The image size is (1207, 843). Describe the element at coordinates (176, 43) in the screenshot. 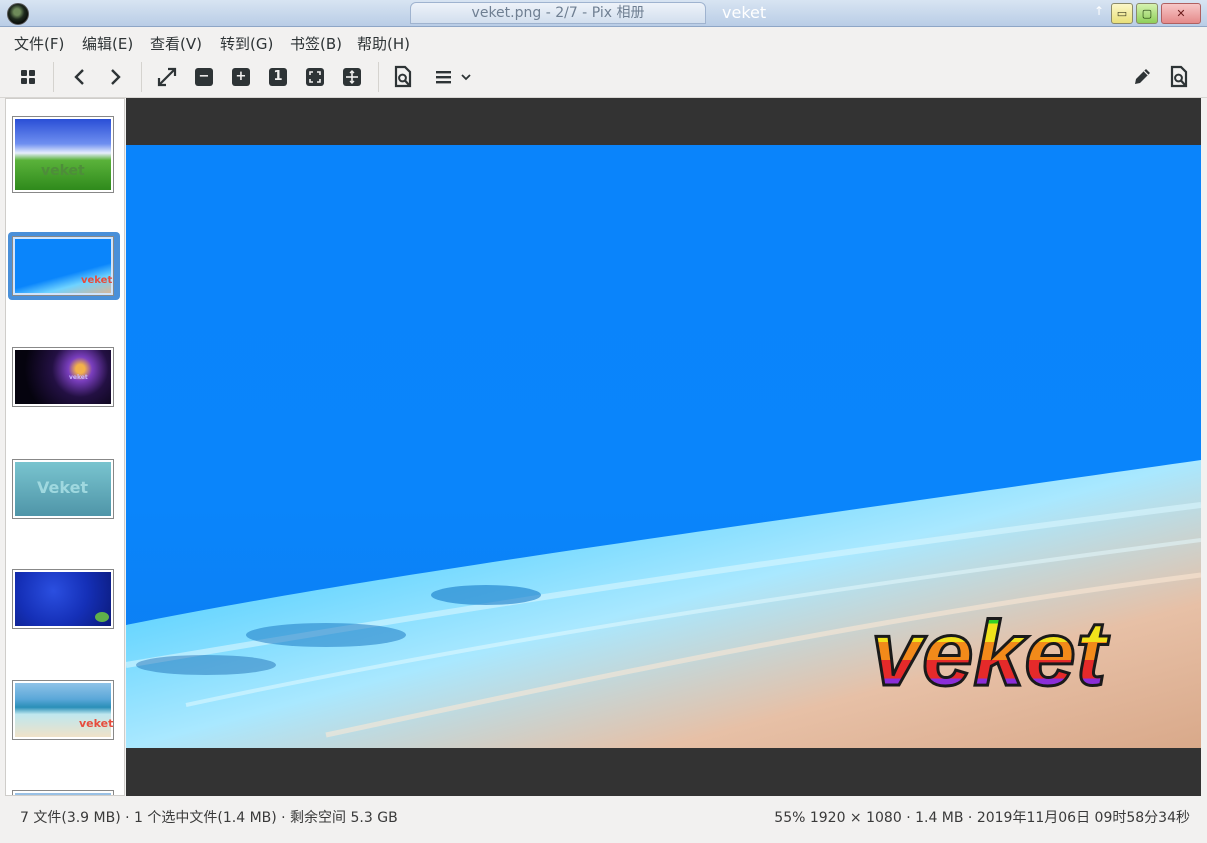

I see `menu-view: 查看(V)` at that location.